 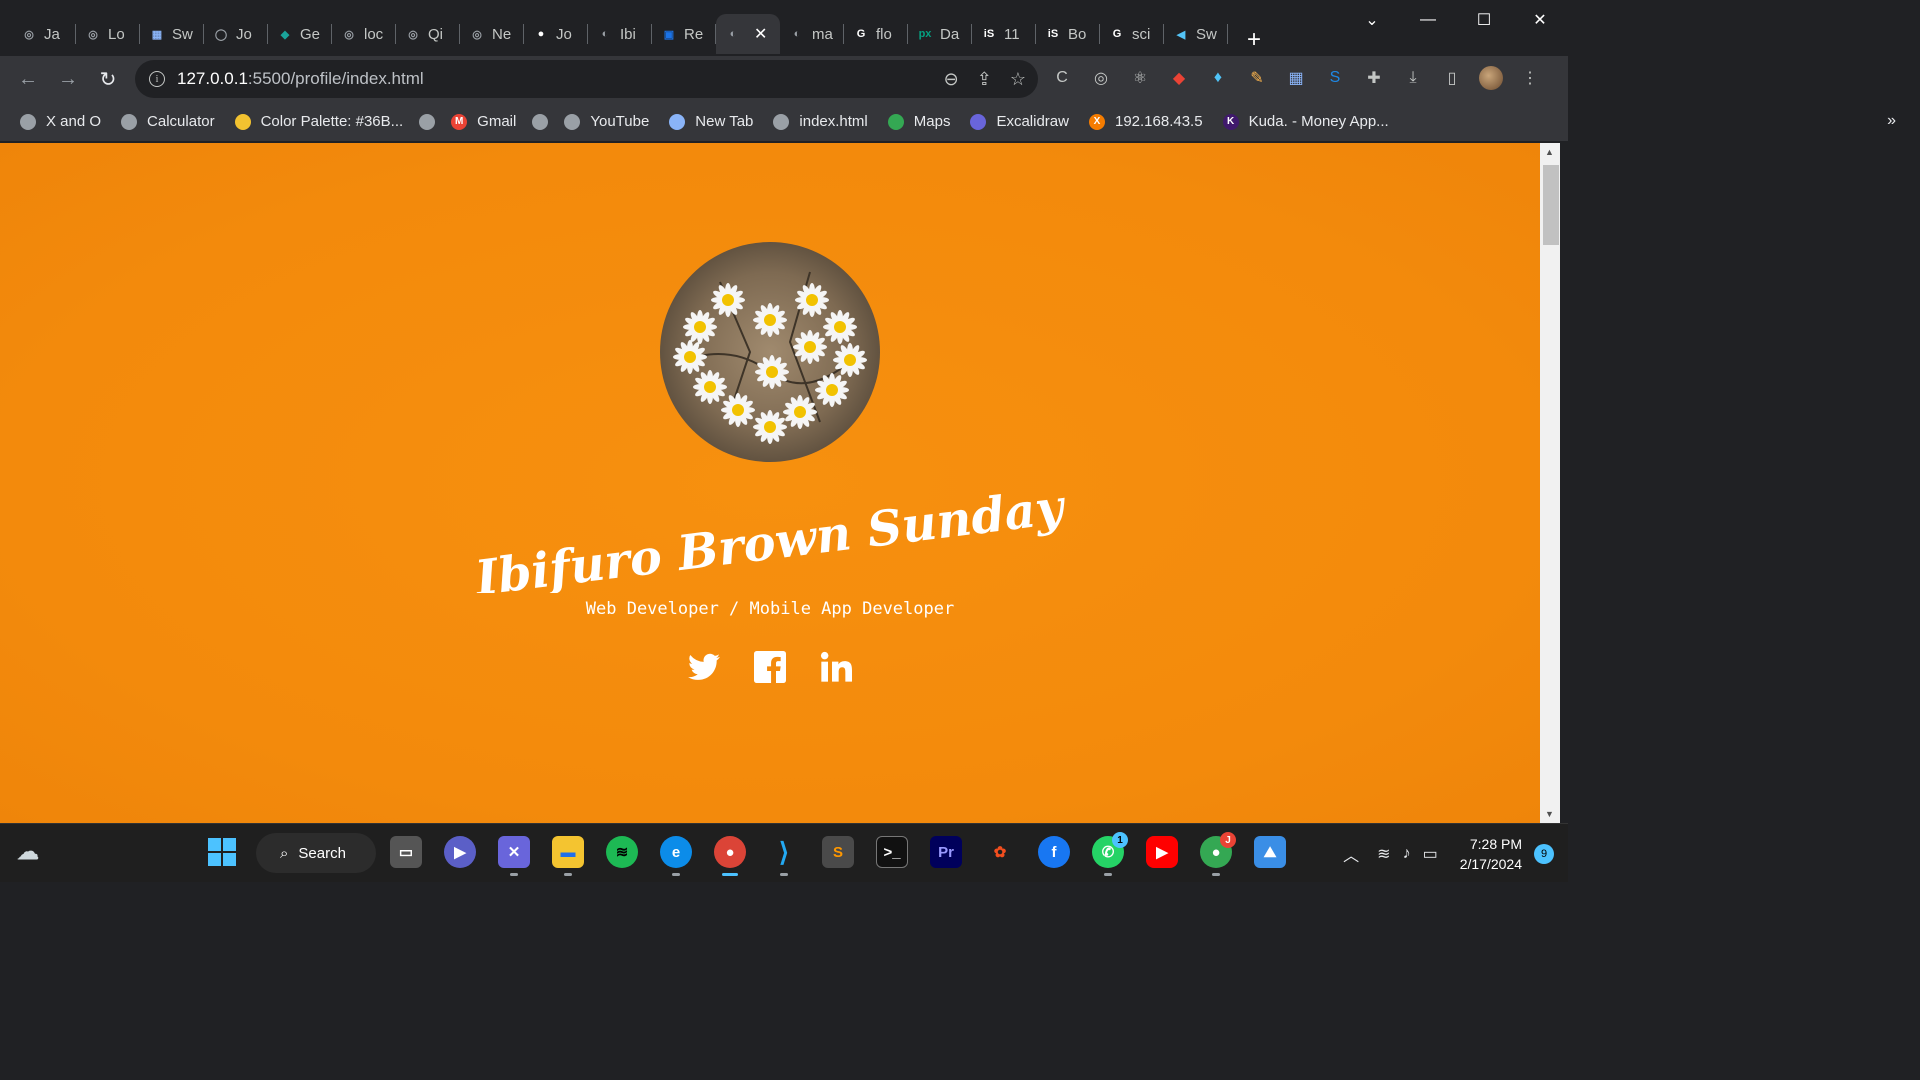 What do you see at coordinates (1452, 78) in the screenshot?
I see `side-panel-icon: ▯` at bounding box center [1452, 78].